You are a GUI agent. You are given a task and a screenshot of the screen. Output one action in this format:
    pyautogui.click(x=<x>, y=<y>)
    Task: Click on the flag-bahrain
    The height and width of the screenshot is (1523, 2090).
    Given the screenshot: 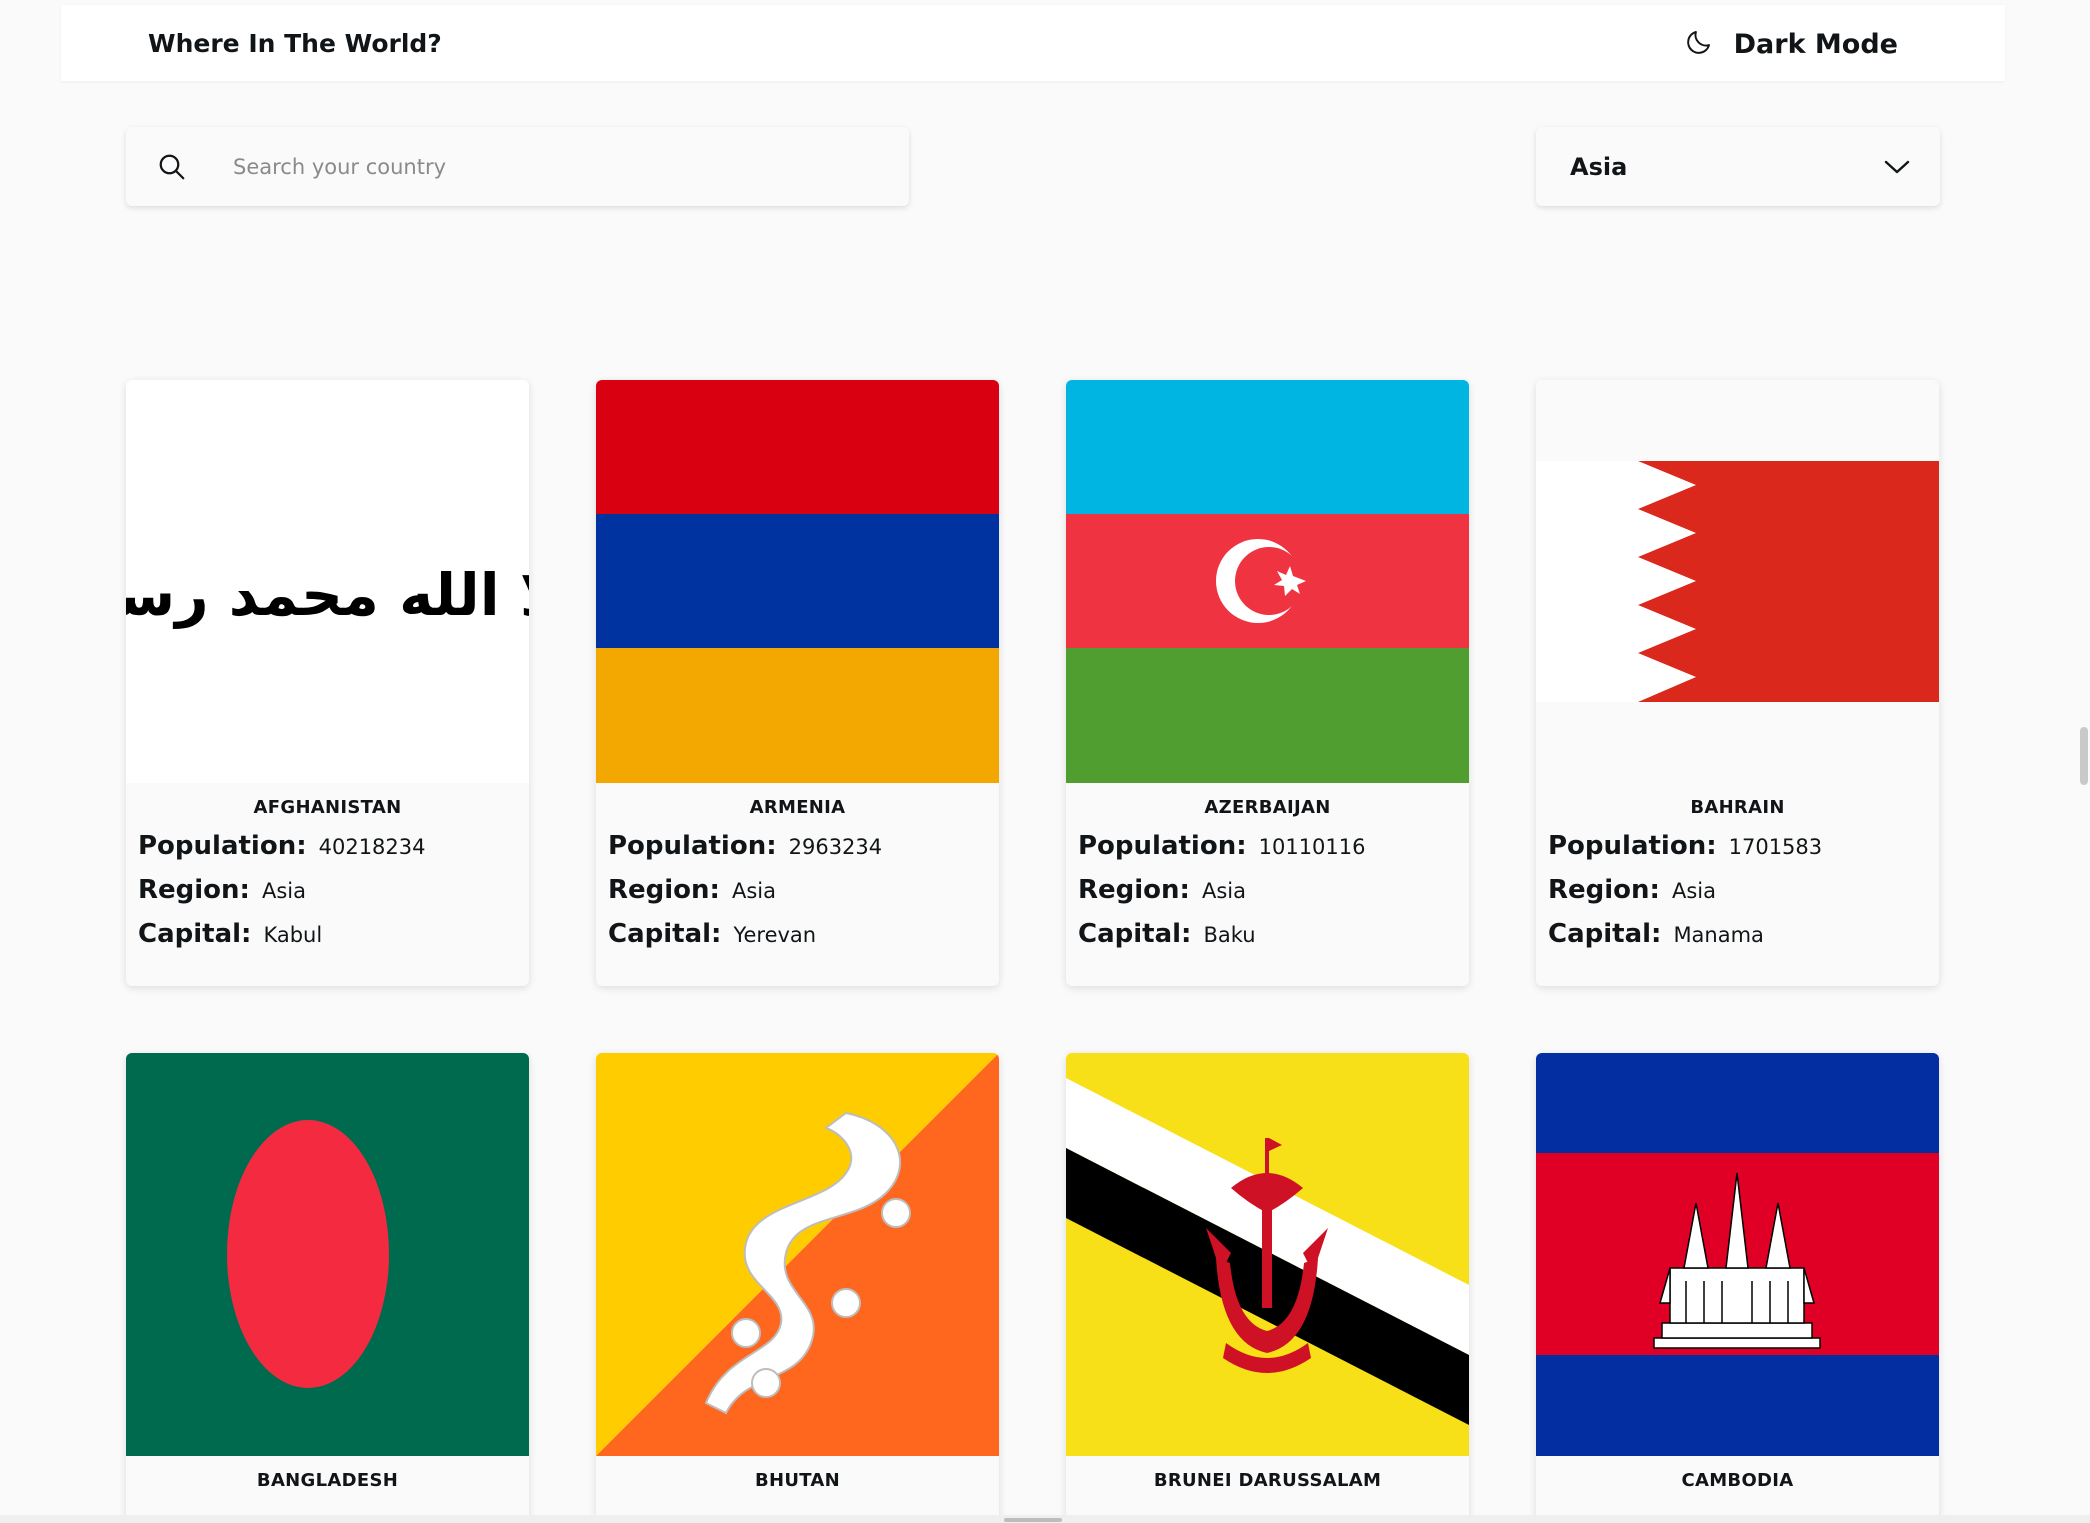 What is the action you would take?
    pyautogui.click(x=1737, y=581)
    